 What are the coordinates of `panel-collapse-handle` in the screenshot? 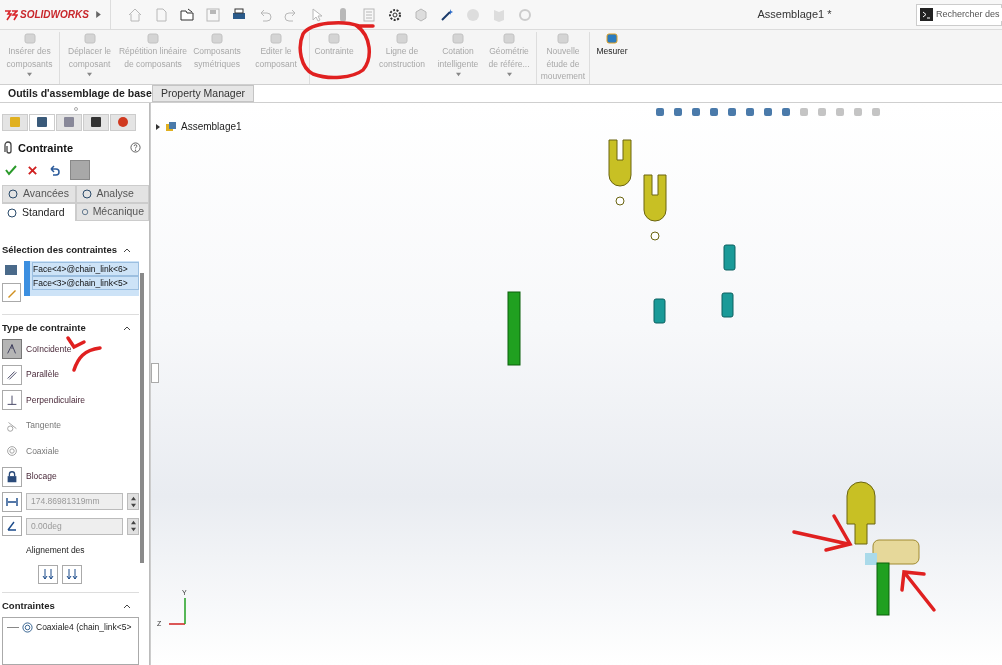 It's located at (155, 373).